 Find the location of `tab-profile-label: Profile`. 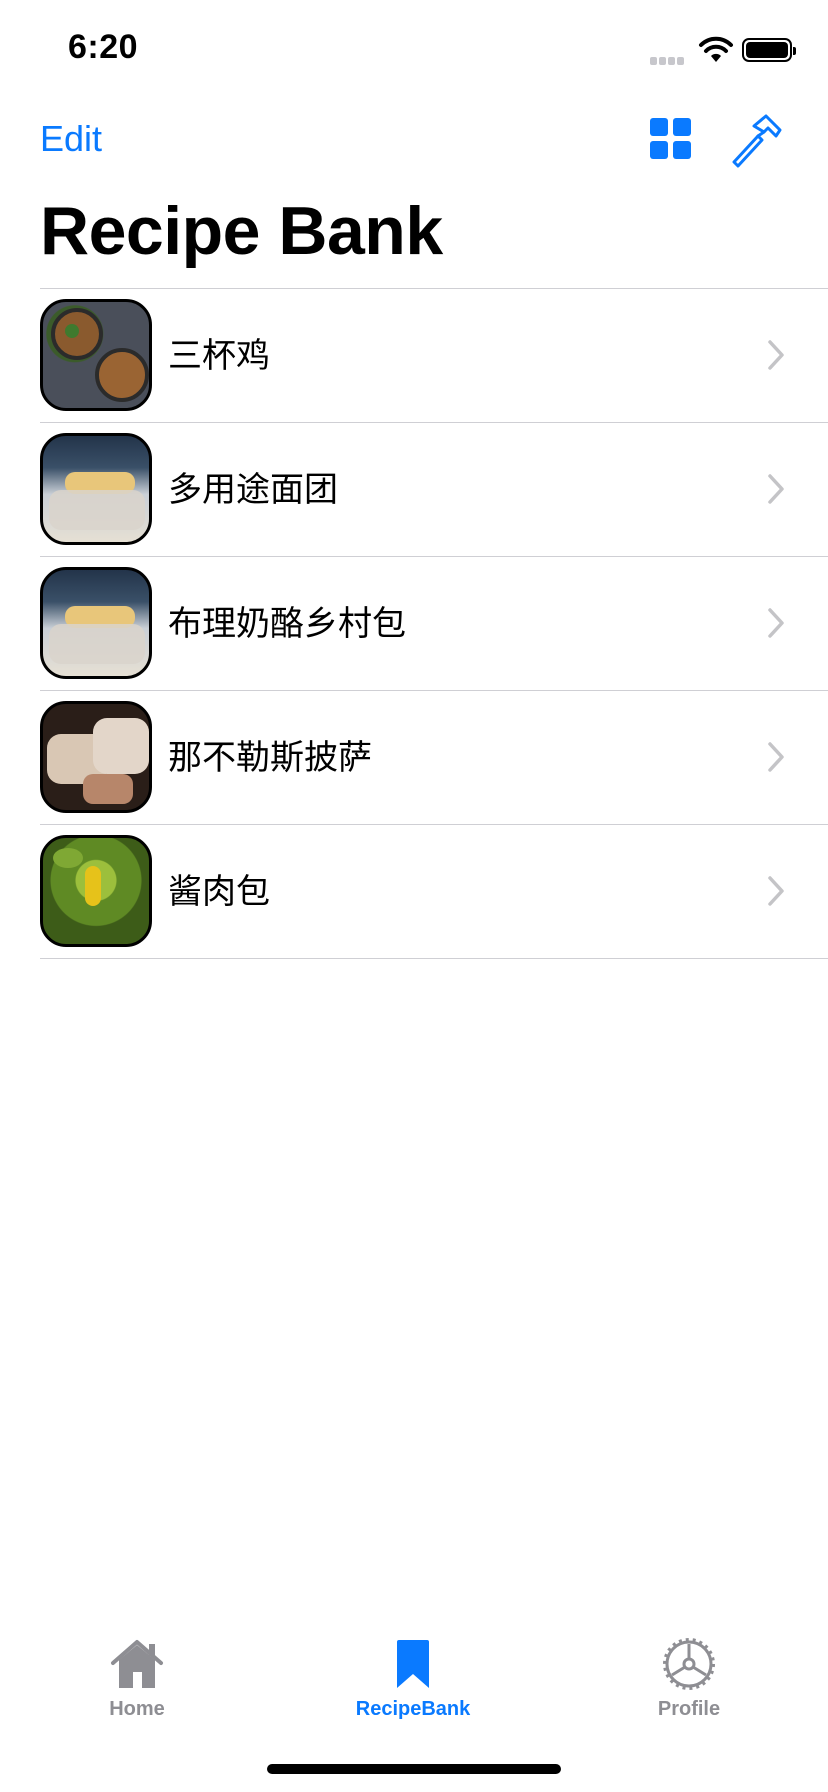

tab-profile-label: Profile is located at coordinates (689, 1709).